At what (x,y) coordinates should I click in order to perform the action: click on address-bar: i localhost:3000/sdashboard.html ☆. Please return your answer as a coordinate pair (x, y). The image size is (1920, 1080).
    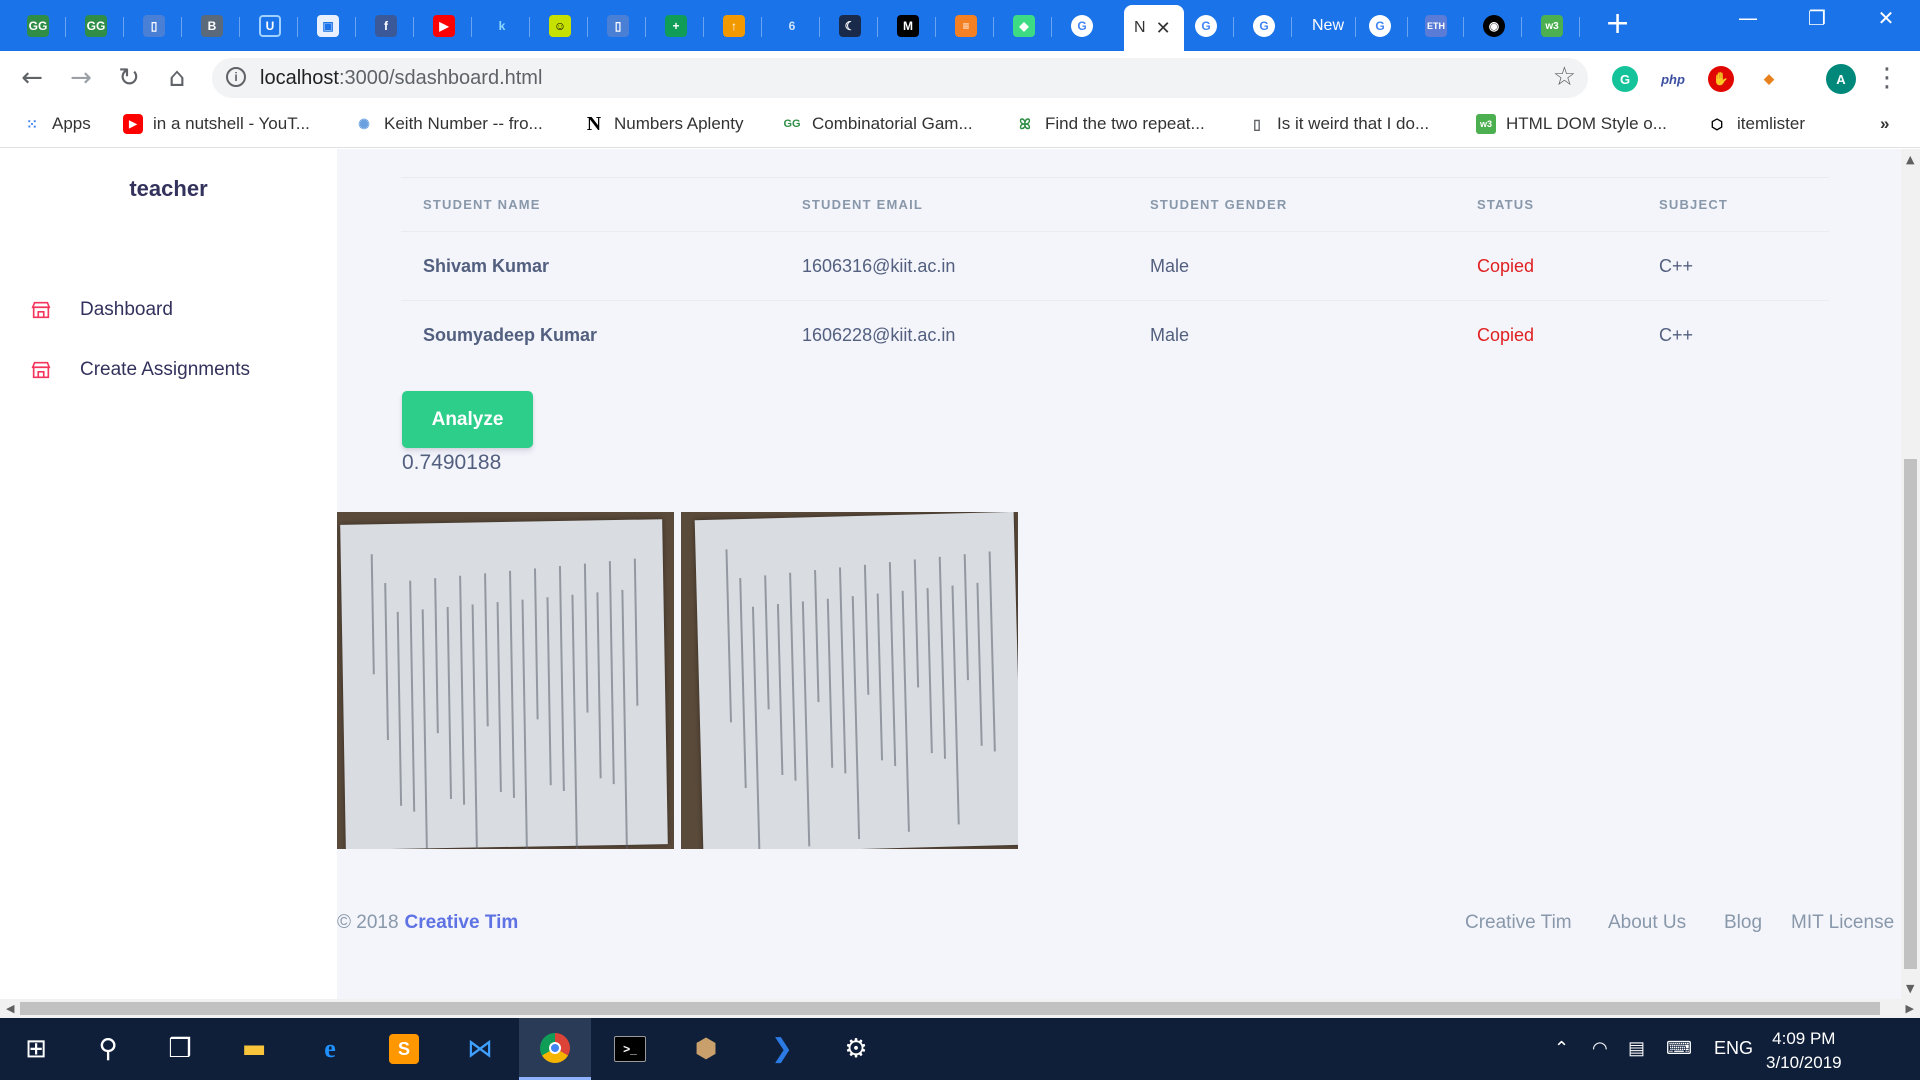
    Looking at the image, I should click on (900, 78).